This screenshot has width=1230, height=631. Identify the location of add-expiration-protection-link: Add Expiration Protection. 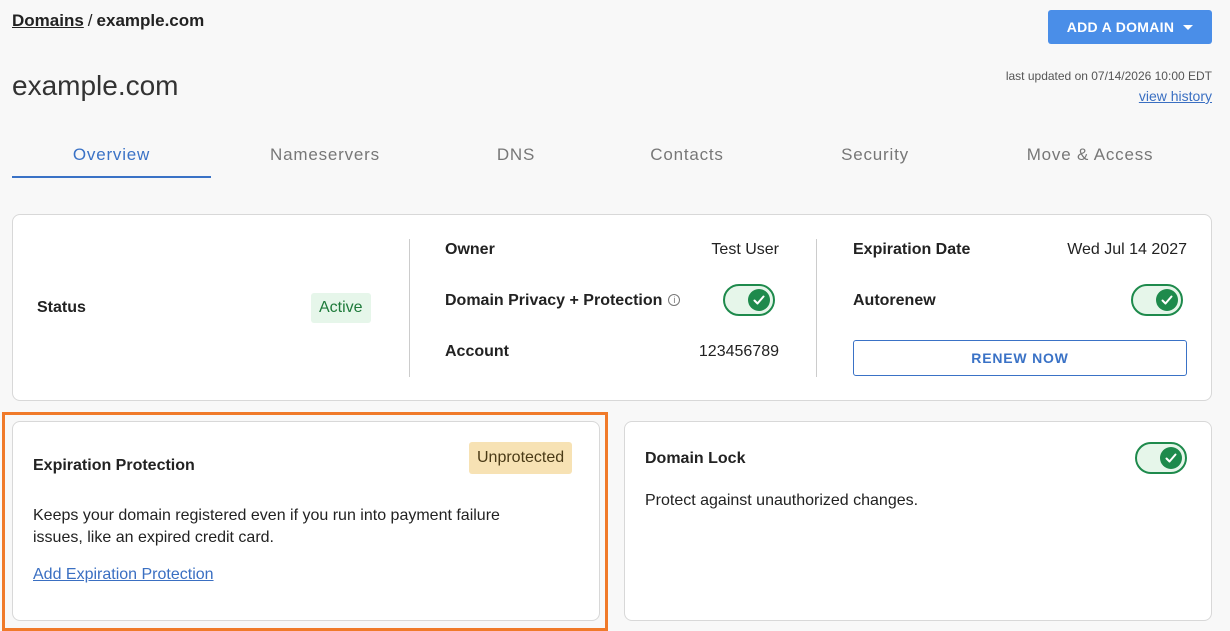
(123, 575).